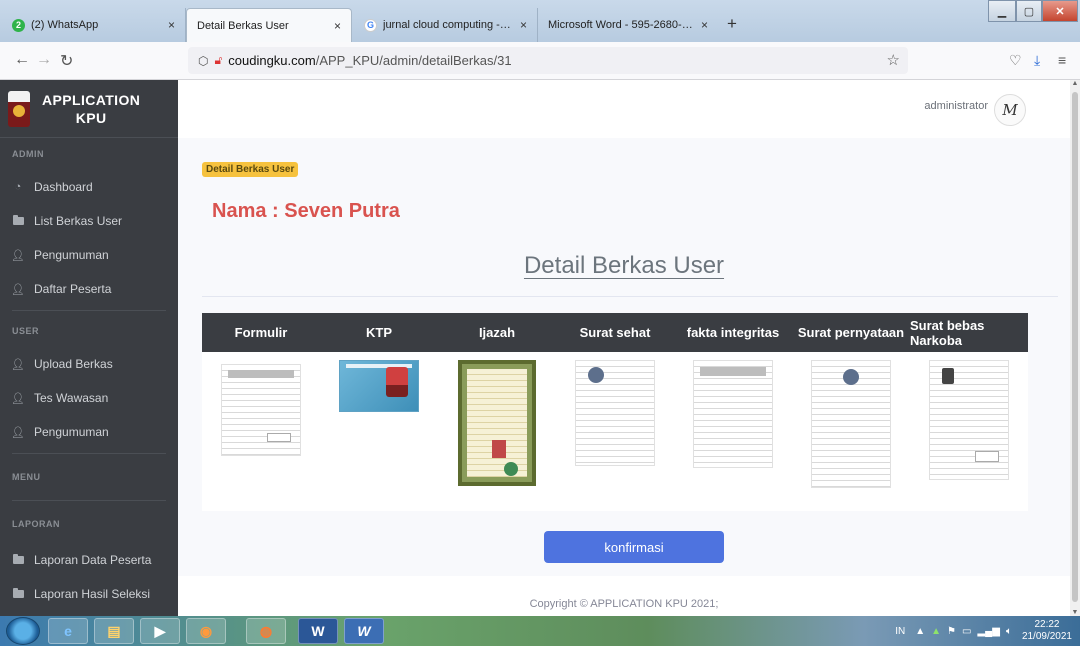 The width and height of the screenshot is (1080, 646). Describe the element at coordinates (92, 594) in the screenshot. I see `sidebar-item-label: Laporan Hasil Seleksi` at that location.